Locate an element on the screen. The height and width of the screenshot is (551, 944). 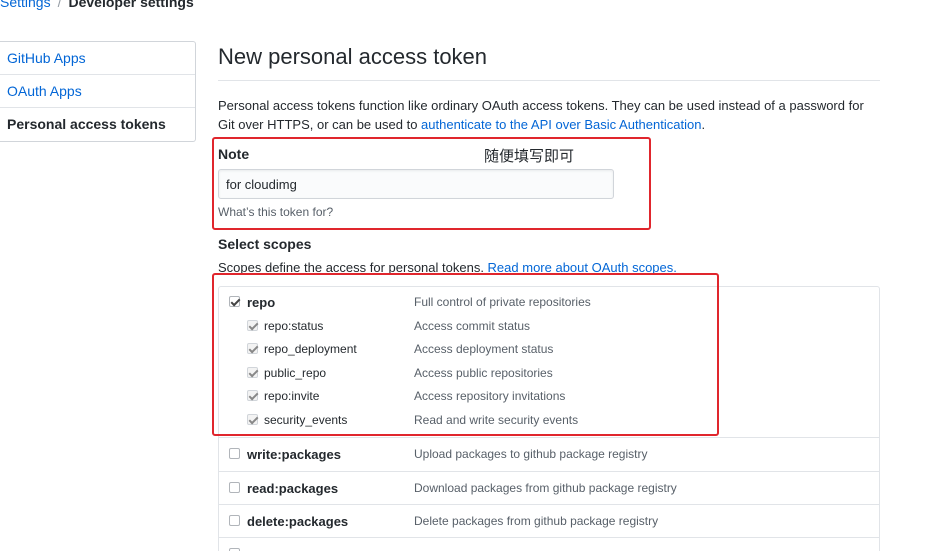
sidebar-item-github-apps: GitHub Apps is located at coordinates (97, 58).